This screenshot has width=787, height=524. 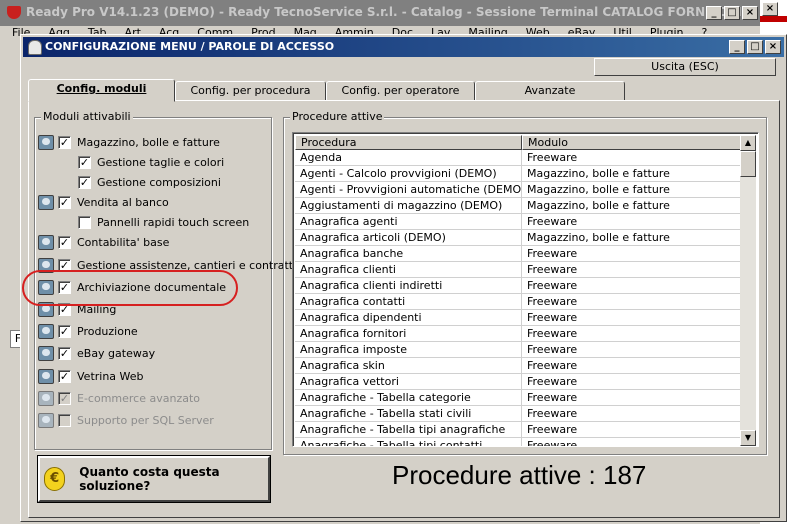 I want to click on tab-label: Config. per procedura, so click(x=250, y=90).